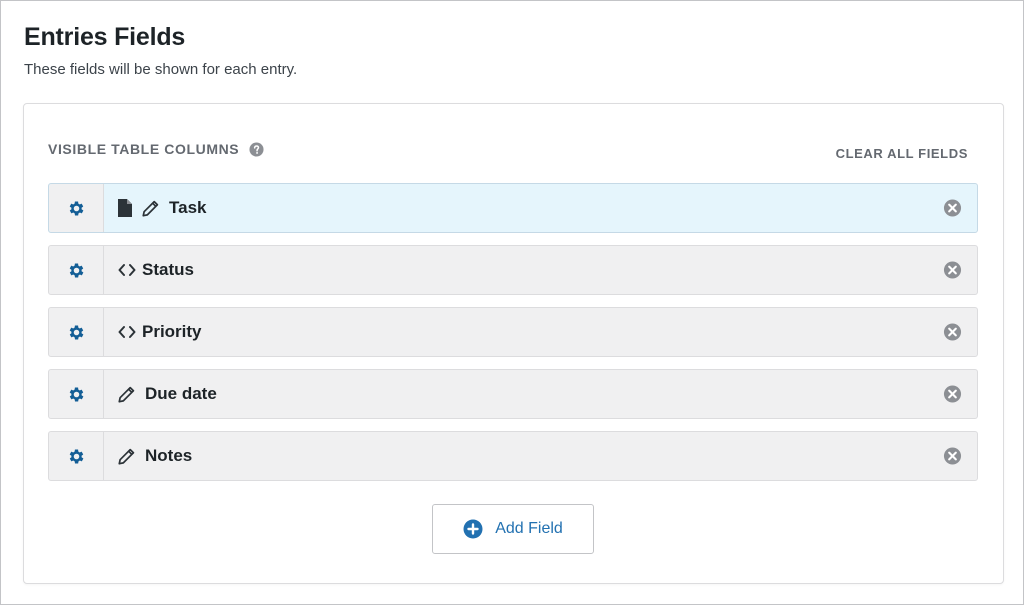 The width and height of the screenshot is (1024, 605). What do you see at coordinates (902, 153) in the screenshot?
I see `clear-all-fields-link: CLEAR ALL FIELDS` at bounding box center [902, 153].